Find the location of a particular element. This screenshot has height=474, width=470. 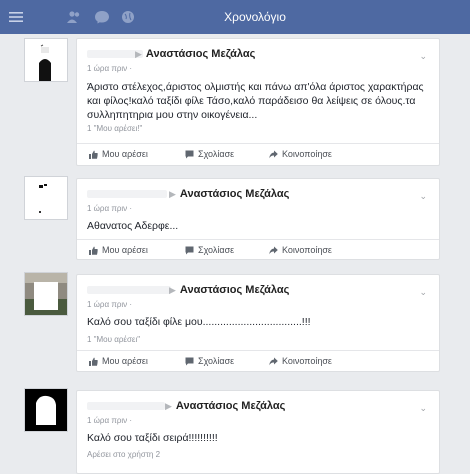

top-bar: Χρονολόγιο is located at coordinates (235, 17).